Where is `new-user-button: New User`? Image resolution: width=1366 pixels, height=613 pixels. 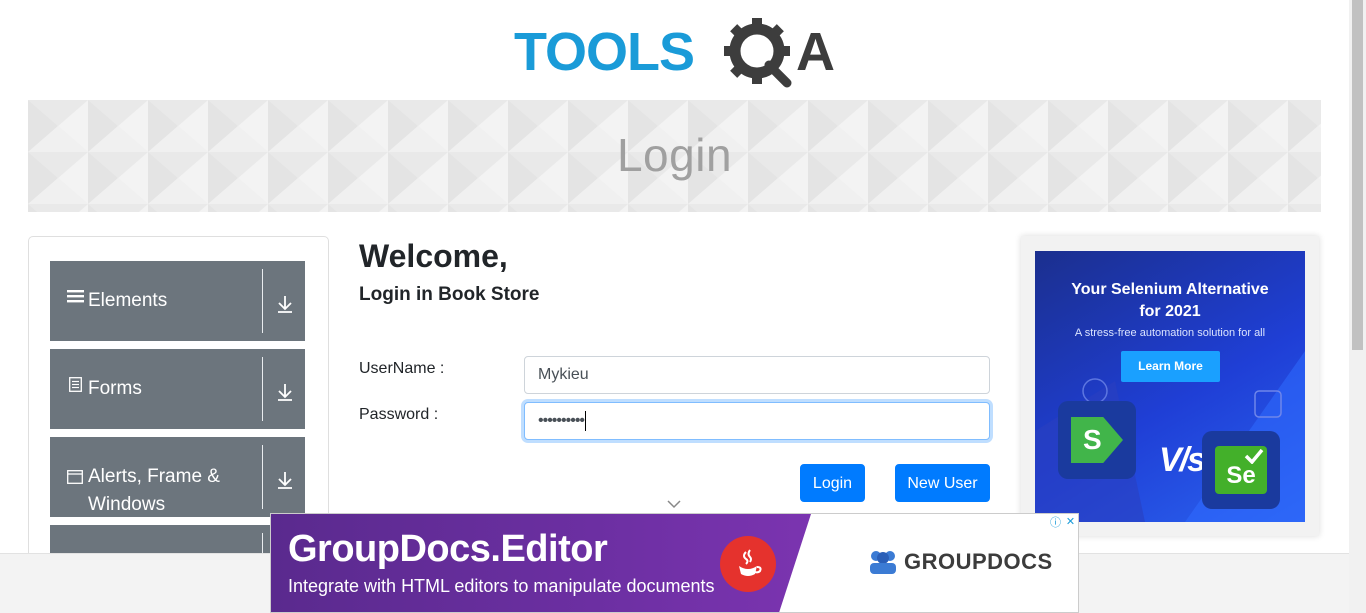
new-user-button: New User is located at coordinates (942, 483).